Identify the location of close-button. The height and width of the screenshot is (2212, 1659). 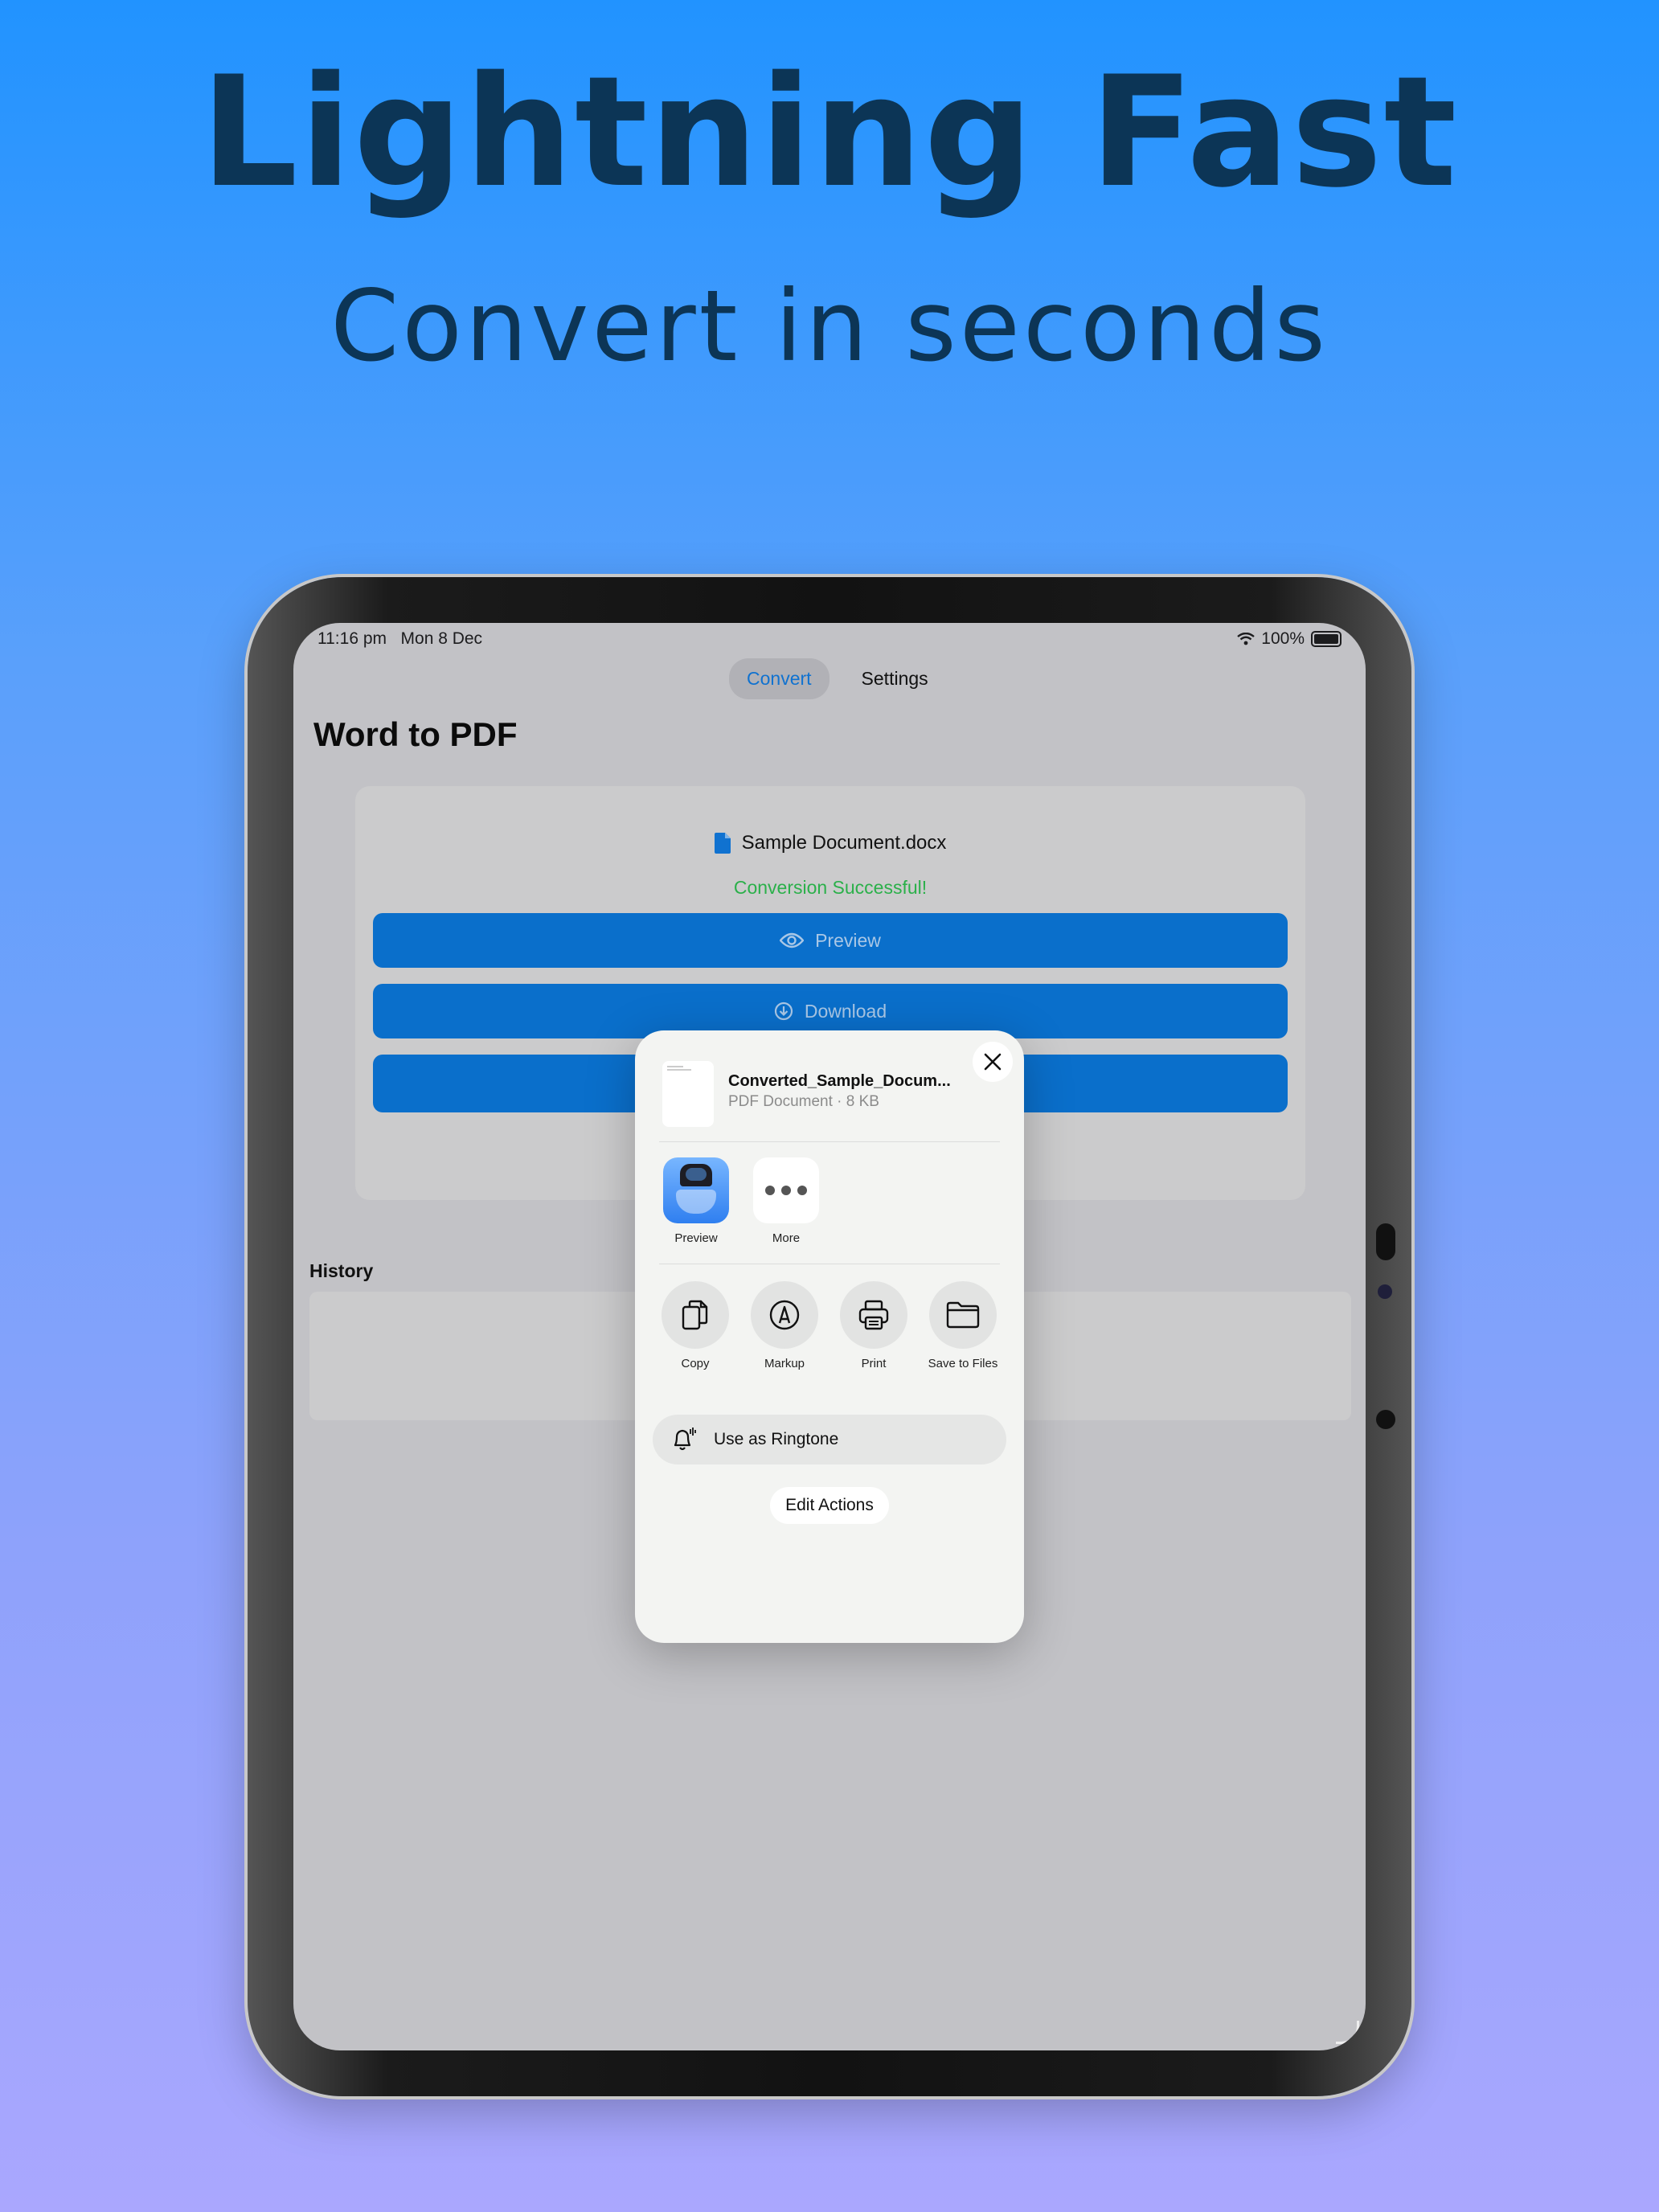
(993, 1062).